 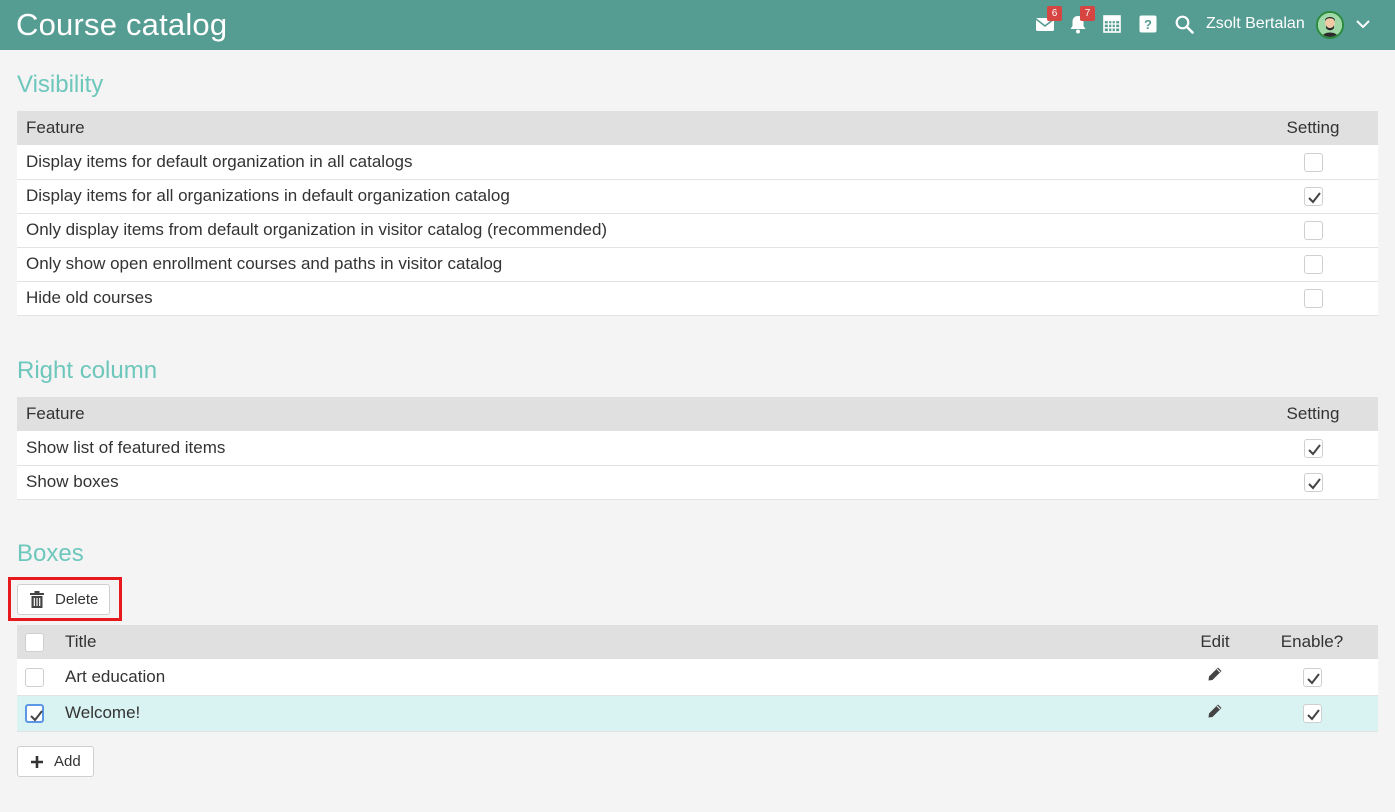 I want to click on box-row: Welcome!, so click(x=697, y=713).